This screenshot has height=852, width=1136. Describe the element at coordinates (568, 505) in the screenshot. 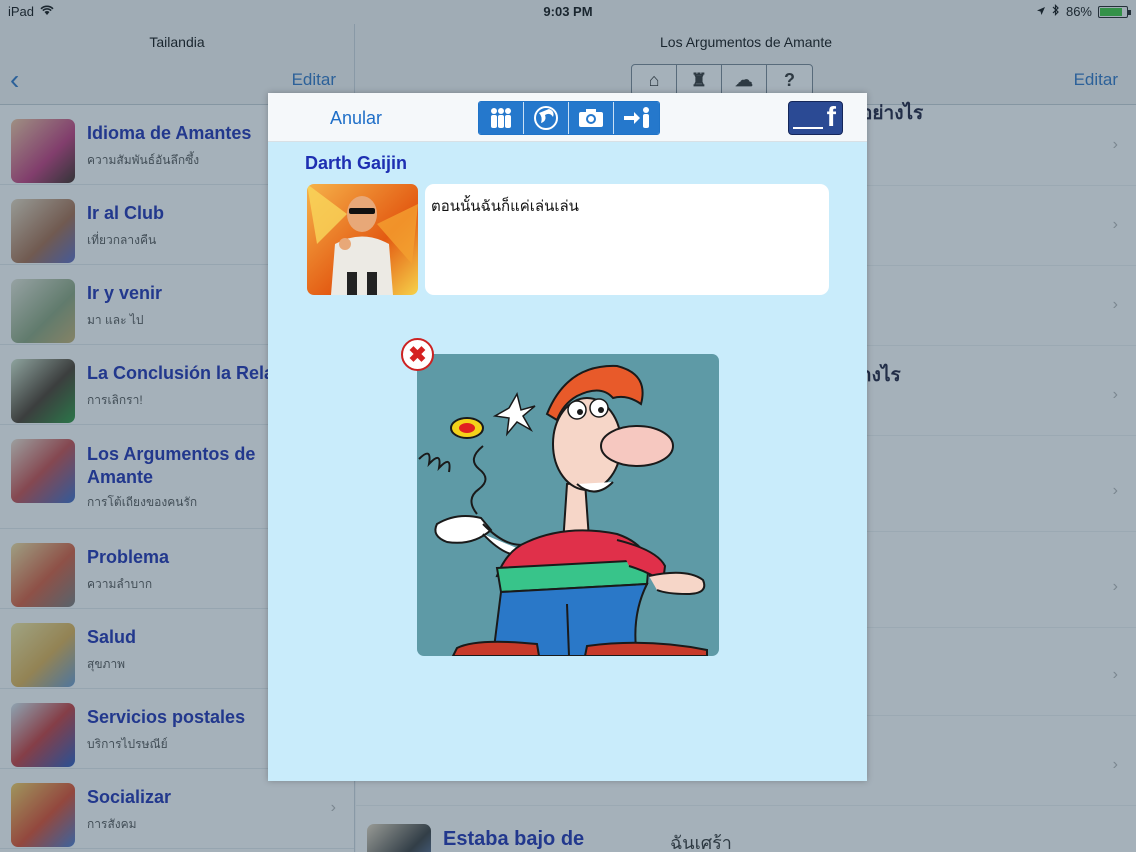

I see `attached-picture` at that location.